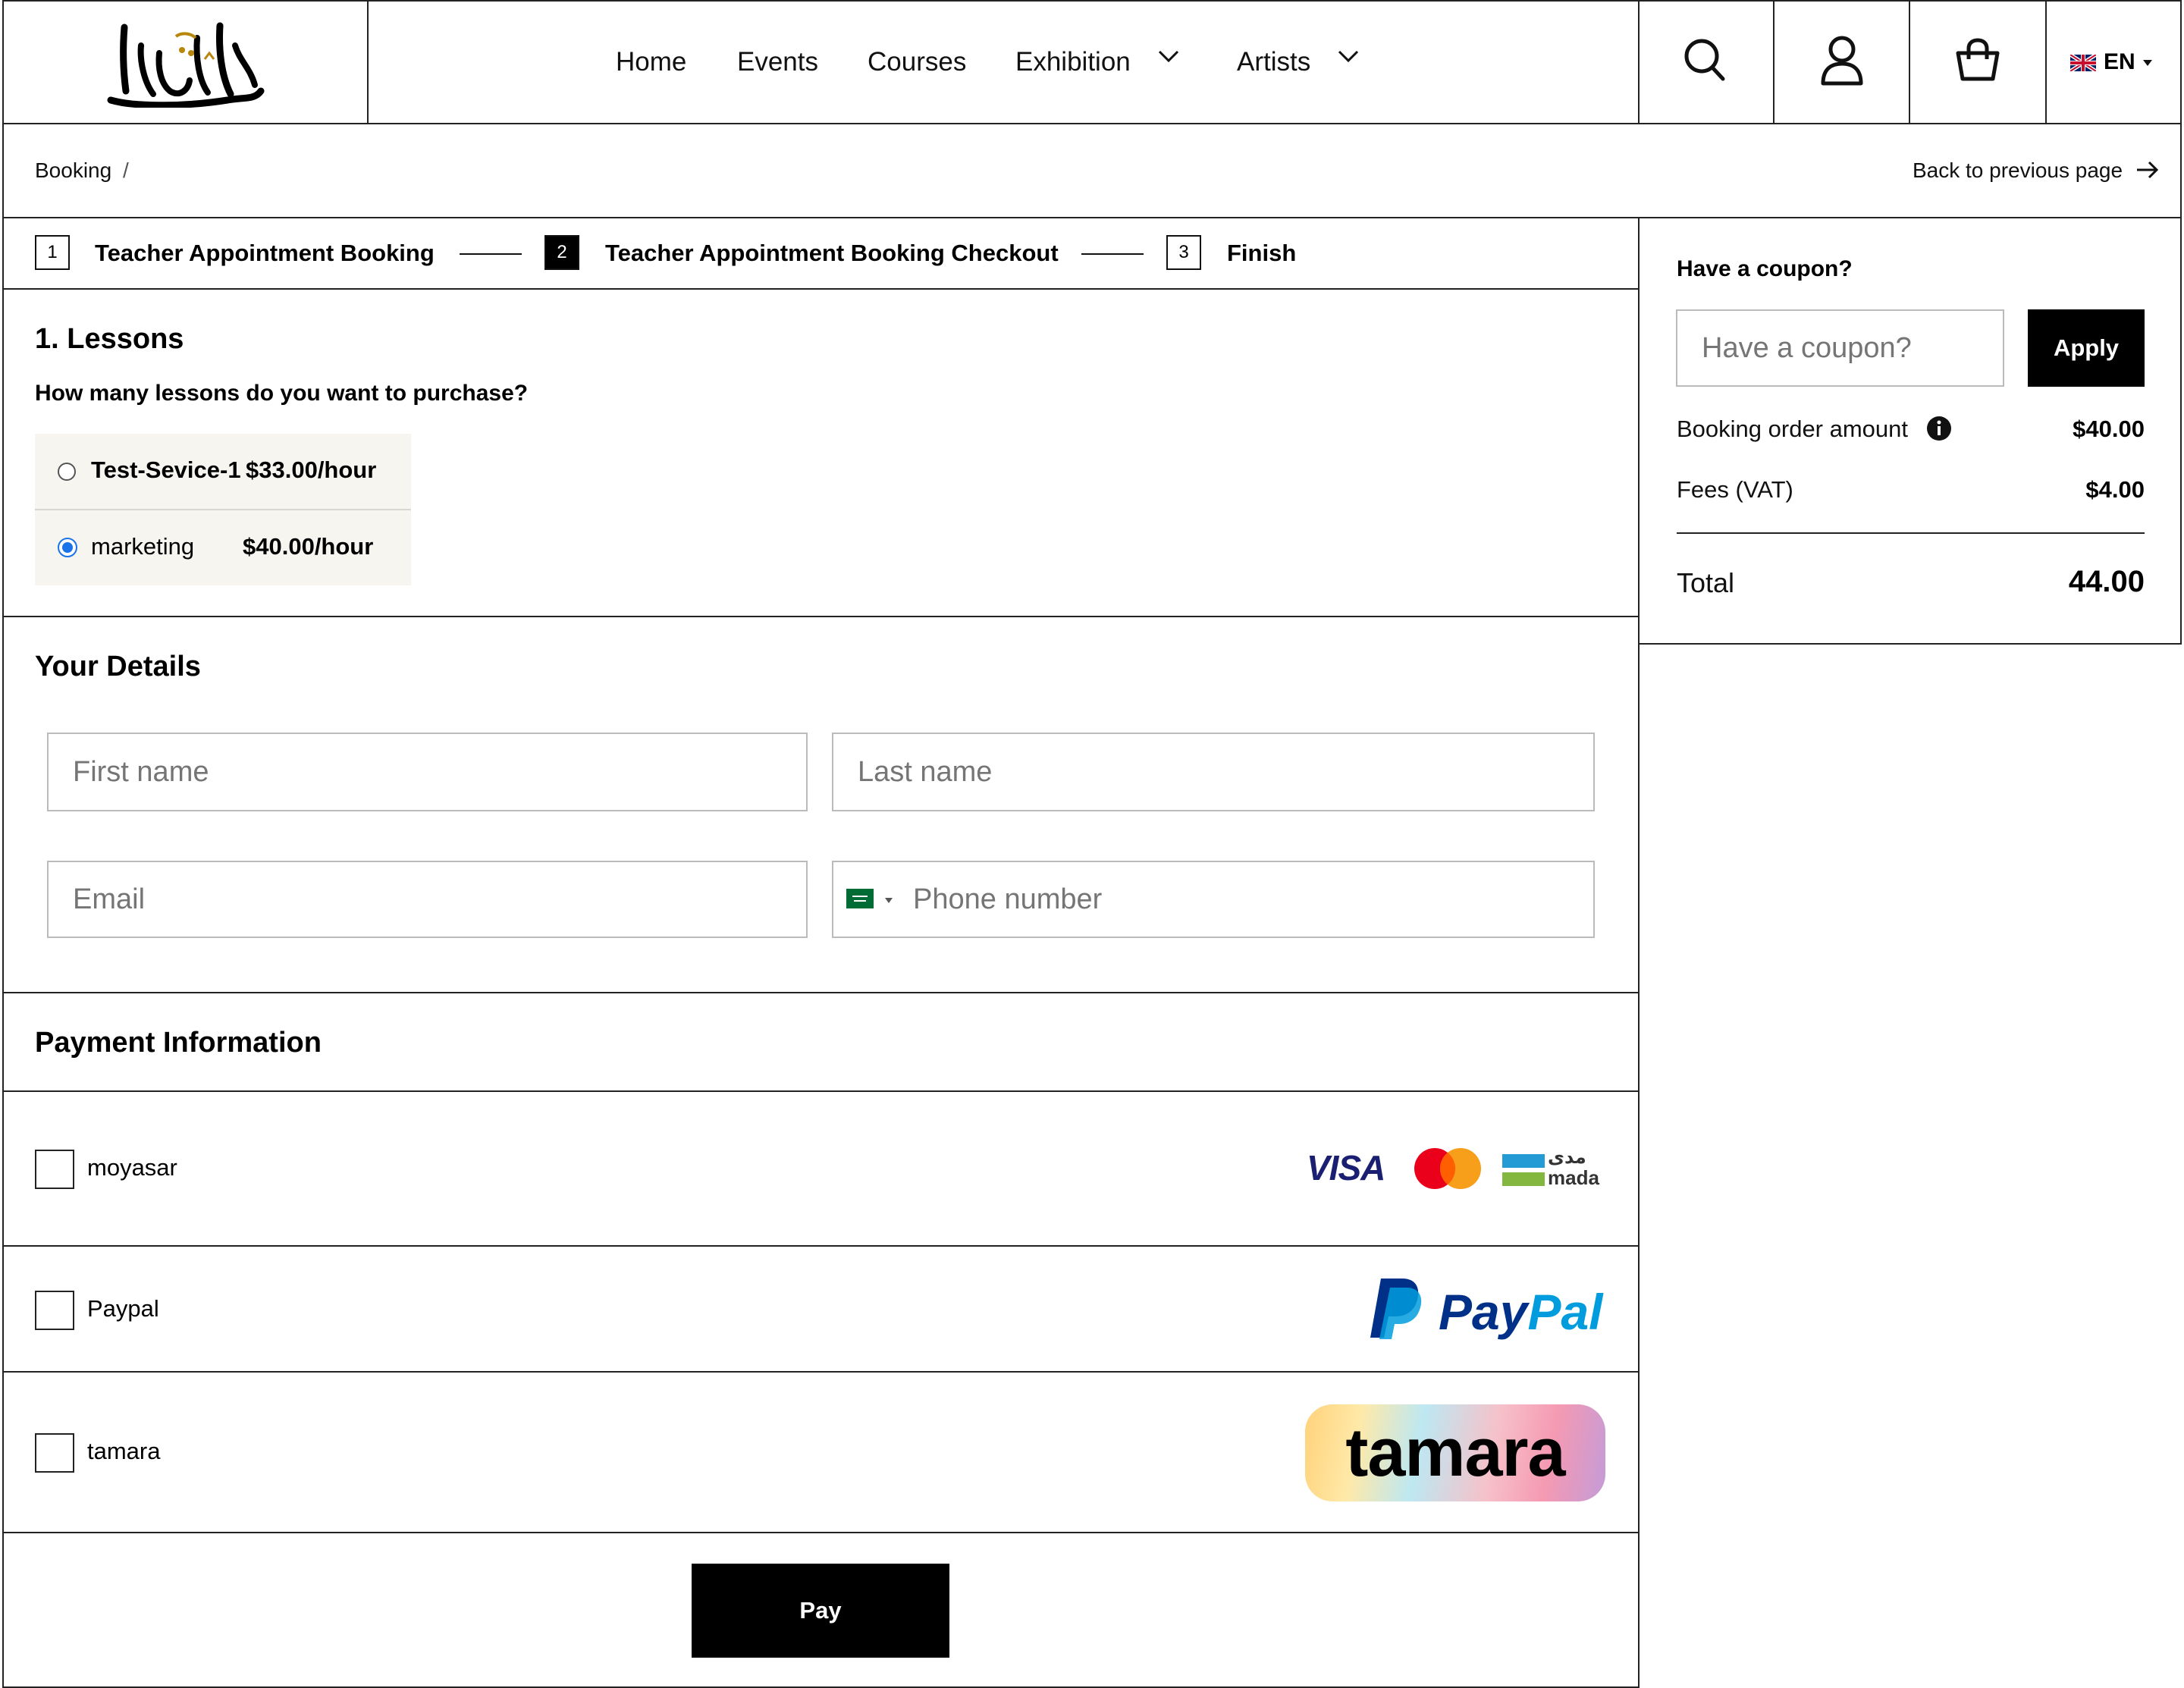  Describe the element at coordinates (651, 62) in the screenshot. I see `nav-home: Home` at that location.